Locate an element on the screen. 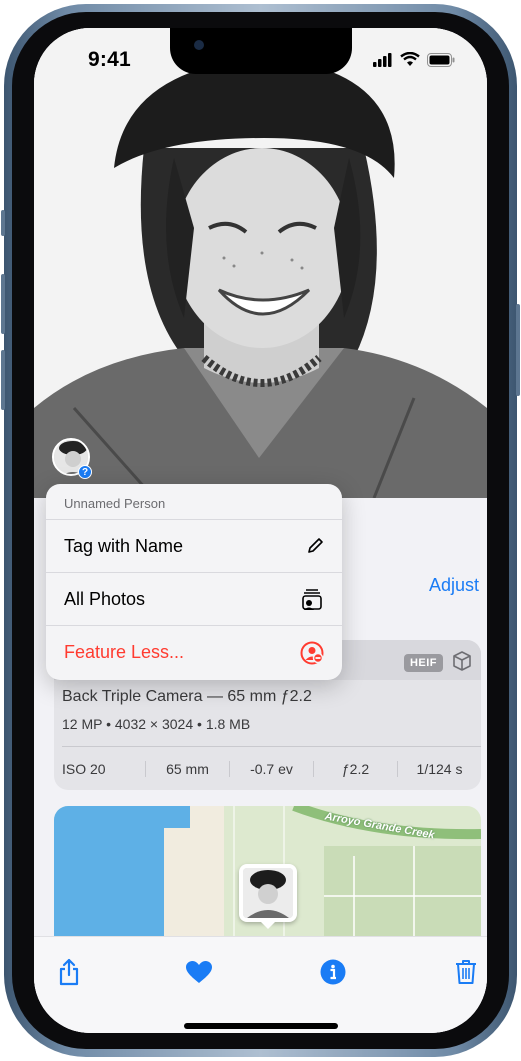  map-pin-tail is located at coordinates (268, 925).